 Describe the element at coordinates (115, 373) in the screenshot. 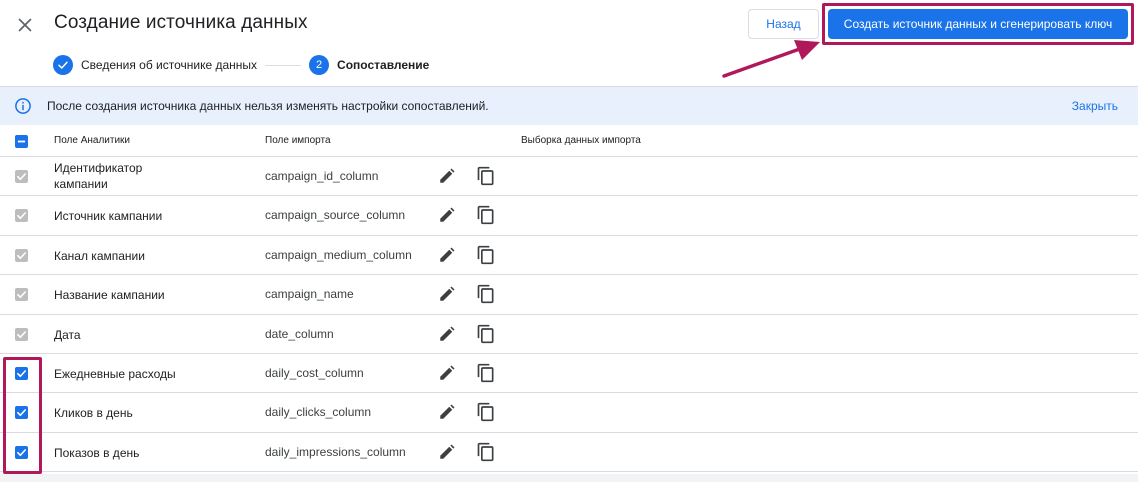

I see `analytics-field-name: Ежедневные расходы` at that location.